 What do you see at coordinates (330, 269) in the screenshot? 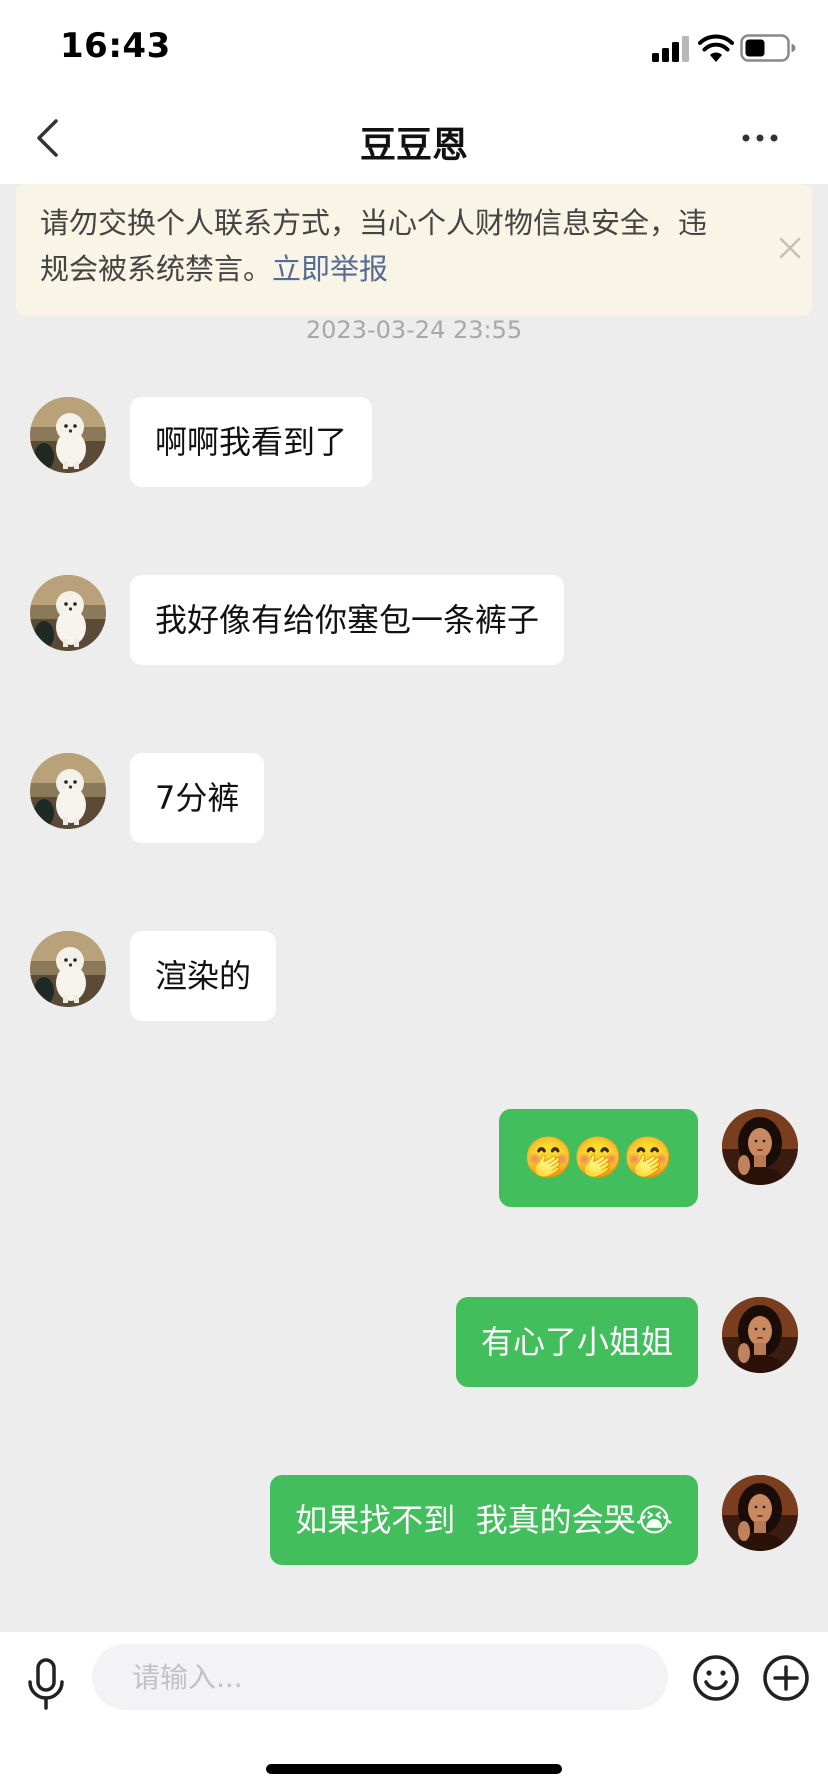
I see `report-link: 立即举报` at bounding box center [330, 269].